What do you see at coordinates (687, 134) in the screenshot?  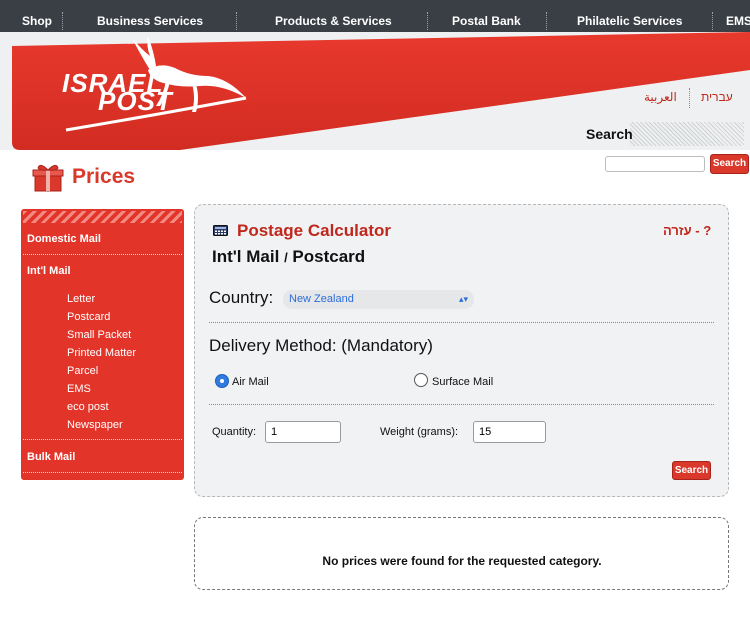 I see `search-pattern` at bounding box center [687, 134].